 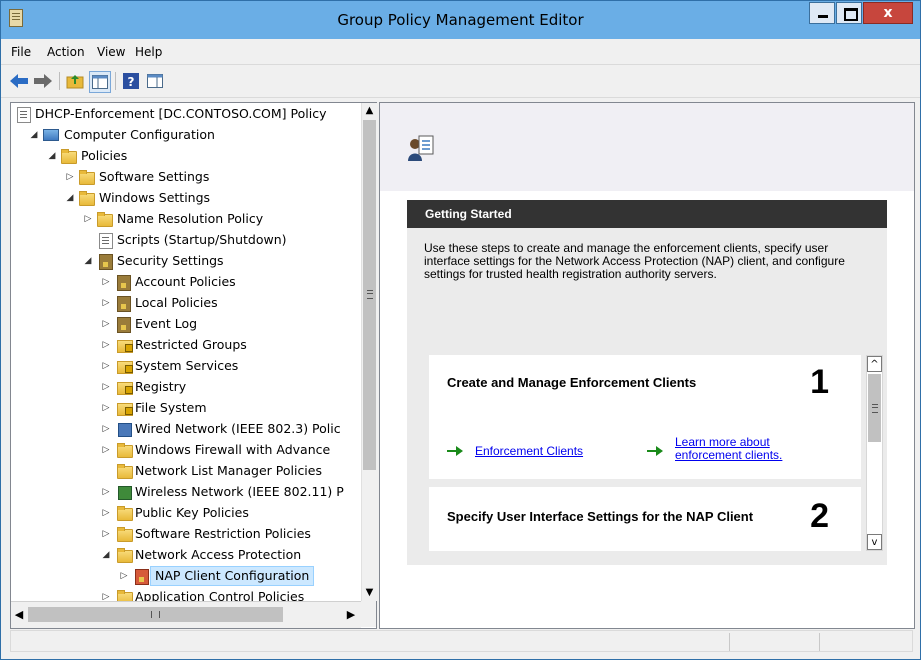 What do you see at coordinates (239, 491) in the screenshot?
I see `tree-node-label: Wireless Network (IEEE 802.11) P` at bounding box center [239, 491].